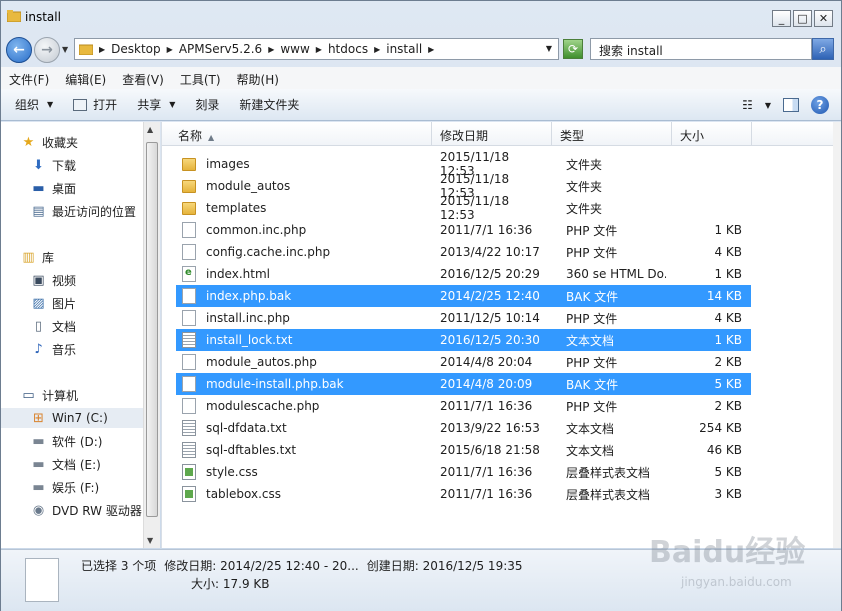 The image size is (842, 611). What do you see at coordinates (768, 105) in the screenshot?
I see `view-options-chevron-icon: ▼` at bounding box center [768, 105].